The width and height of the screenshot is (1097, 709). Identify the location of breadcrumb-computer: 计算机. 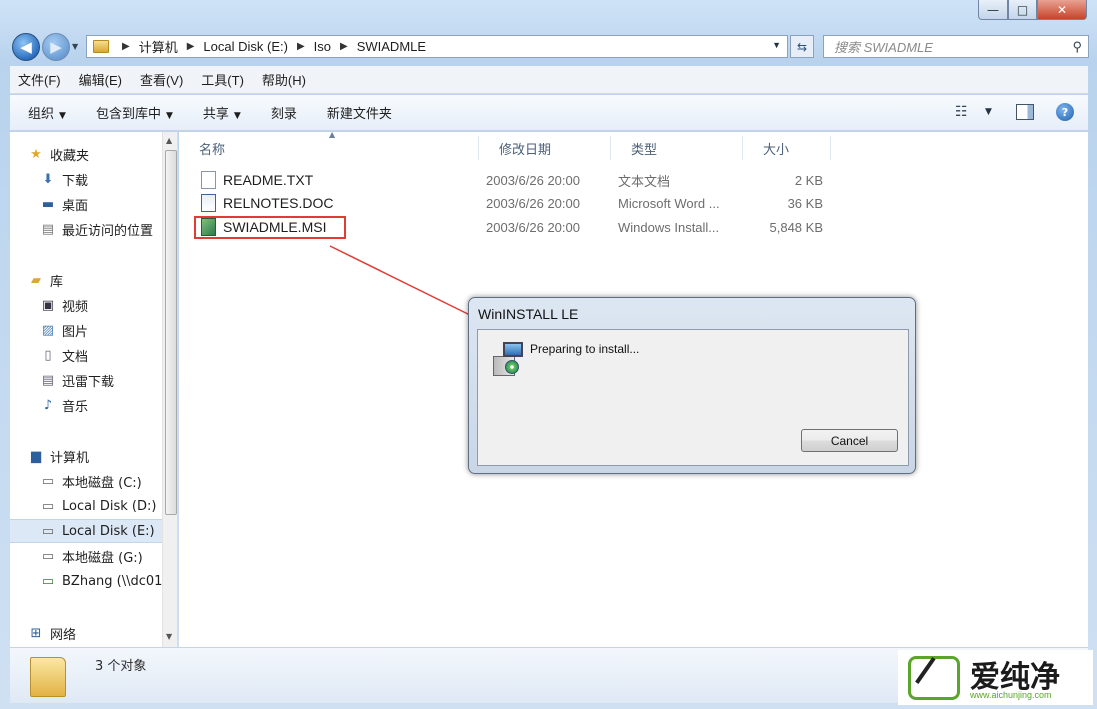
(158, 46).